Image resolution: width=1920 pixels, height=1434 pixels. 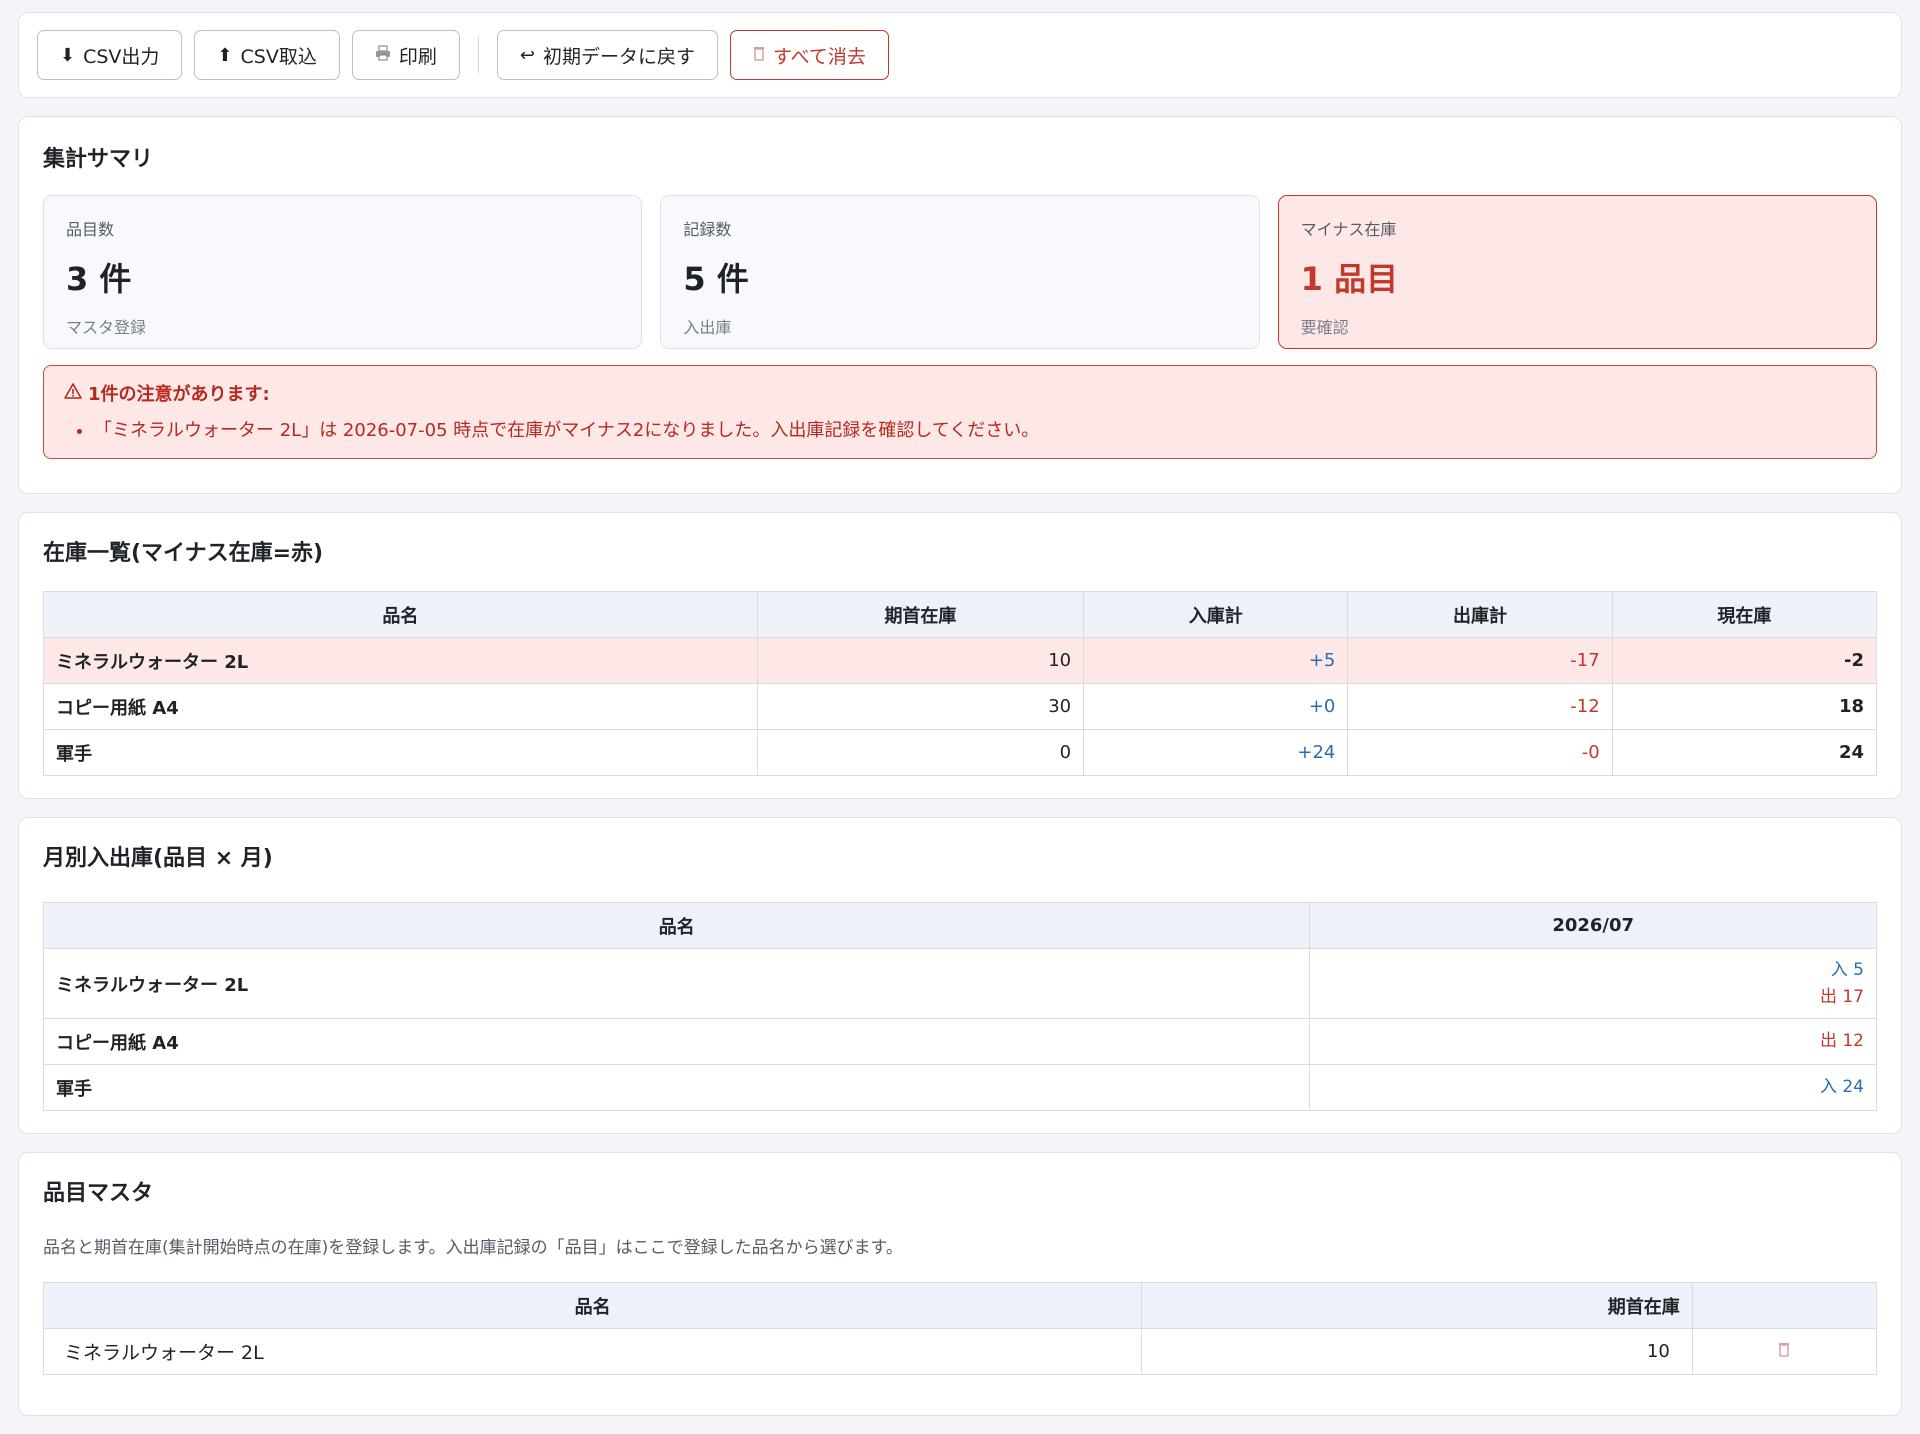 I want to click on col-header-month: 2026/07, so click(x=1593, y=925).